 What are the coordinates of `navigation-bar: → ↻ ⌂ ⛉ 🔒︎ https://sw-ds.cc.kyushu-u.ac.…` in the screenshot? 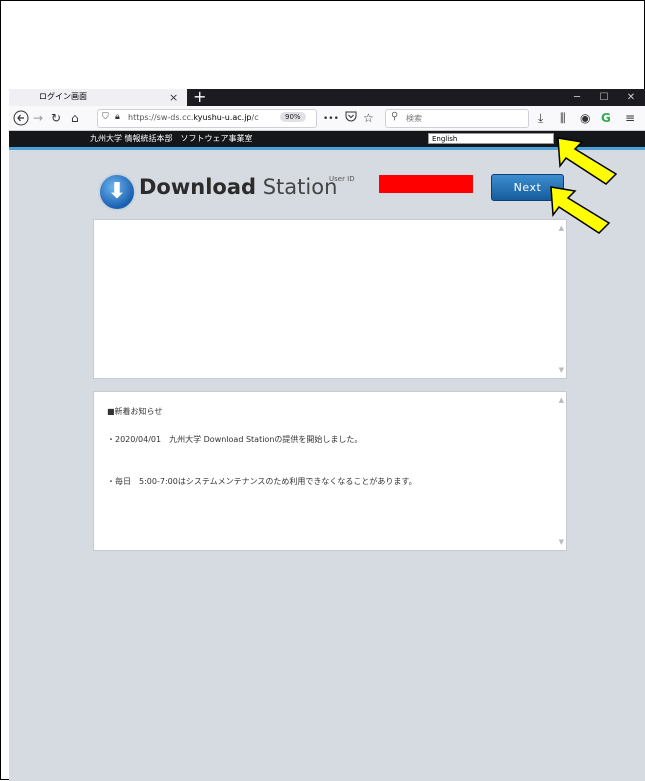 It's located at (327, 118).